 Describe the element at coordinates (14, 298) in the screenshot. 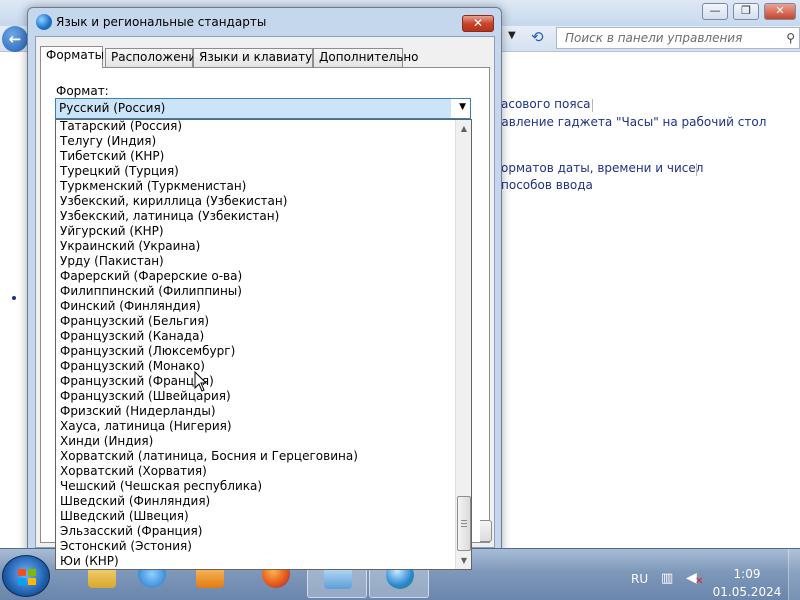

I see `bullet` at that location.